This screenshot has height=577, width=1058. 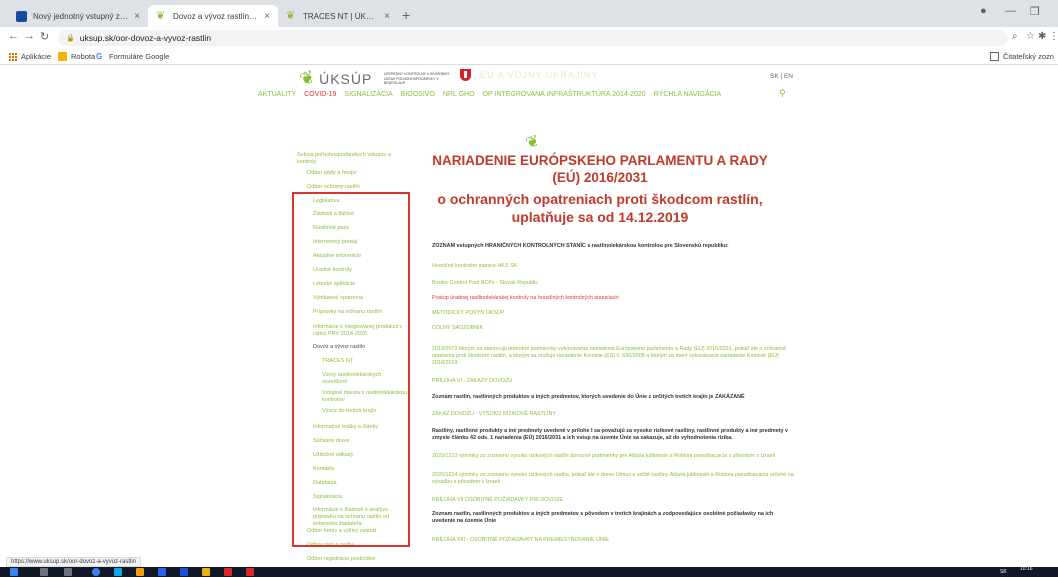 I want to click on address-bar: 🔒 uksup.sk/oor-dovoz-a-vyvoz-rastlin, so click(x=533, y=38).